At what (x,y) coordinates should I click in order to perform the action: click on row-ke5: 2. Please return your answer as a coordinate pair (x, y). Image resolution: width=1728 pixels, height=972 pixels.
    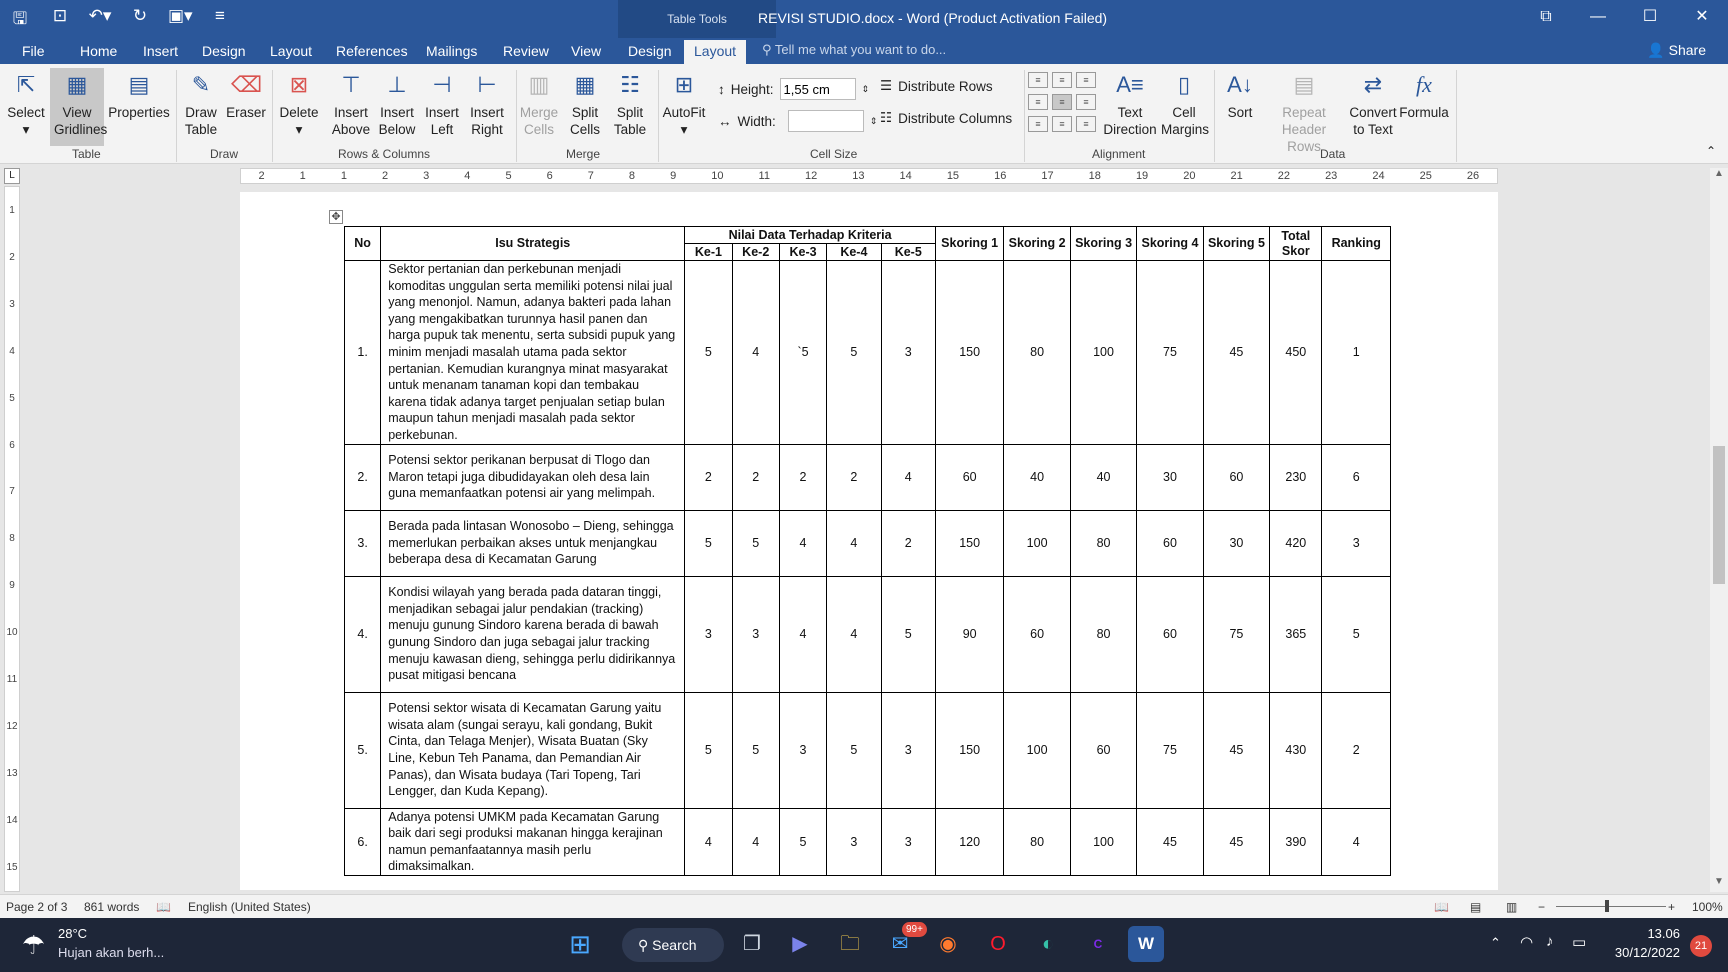
    Looking at the image, I should click on (908, 543).